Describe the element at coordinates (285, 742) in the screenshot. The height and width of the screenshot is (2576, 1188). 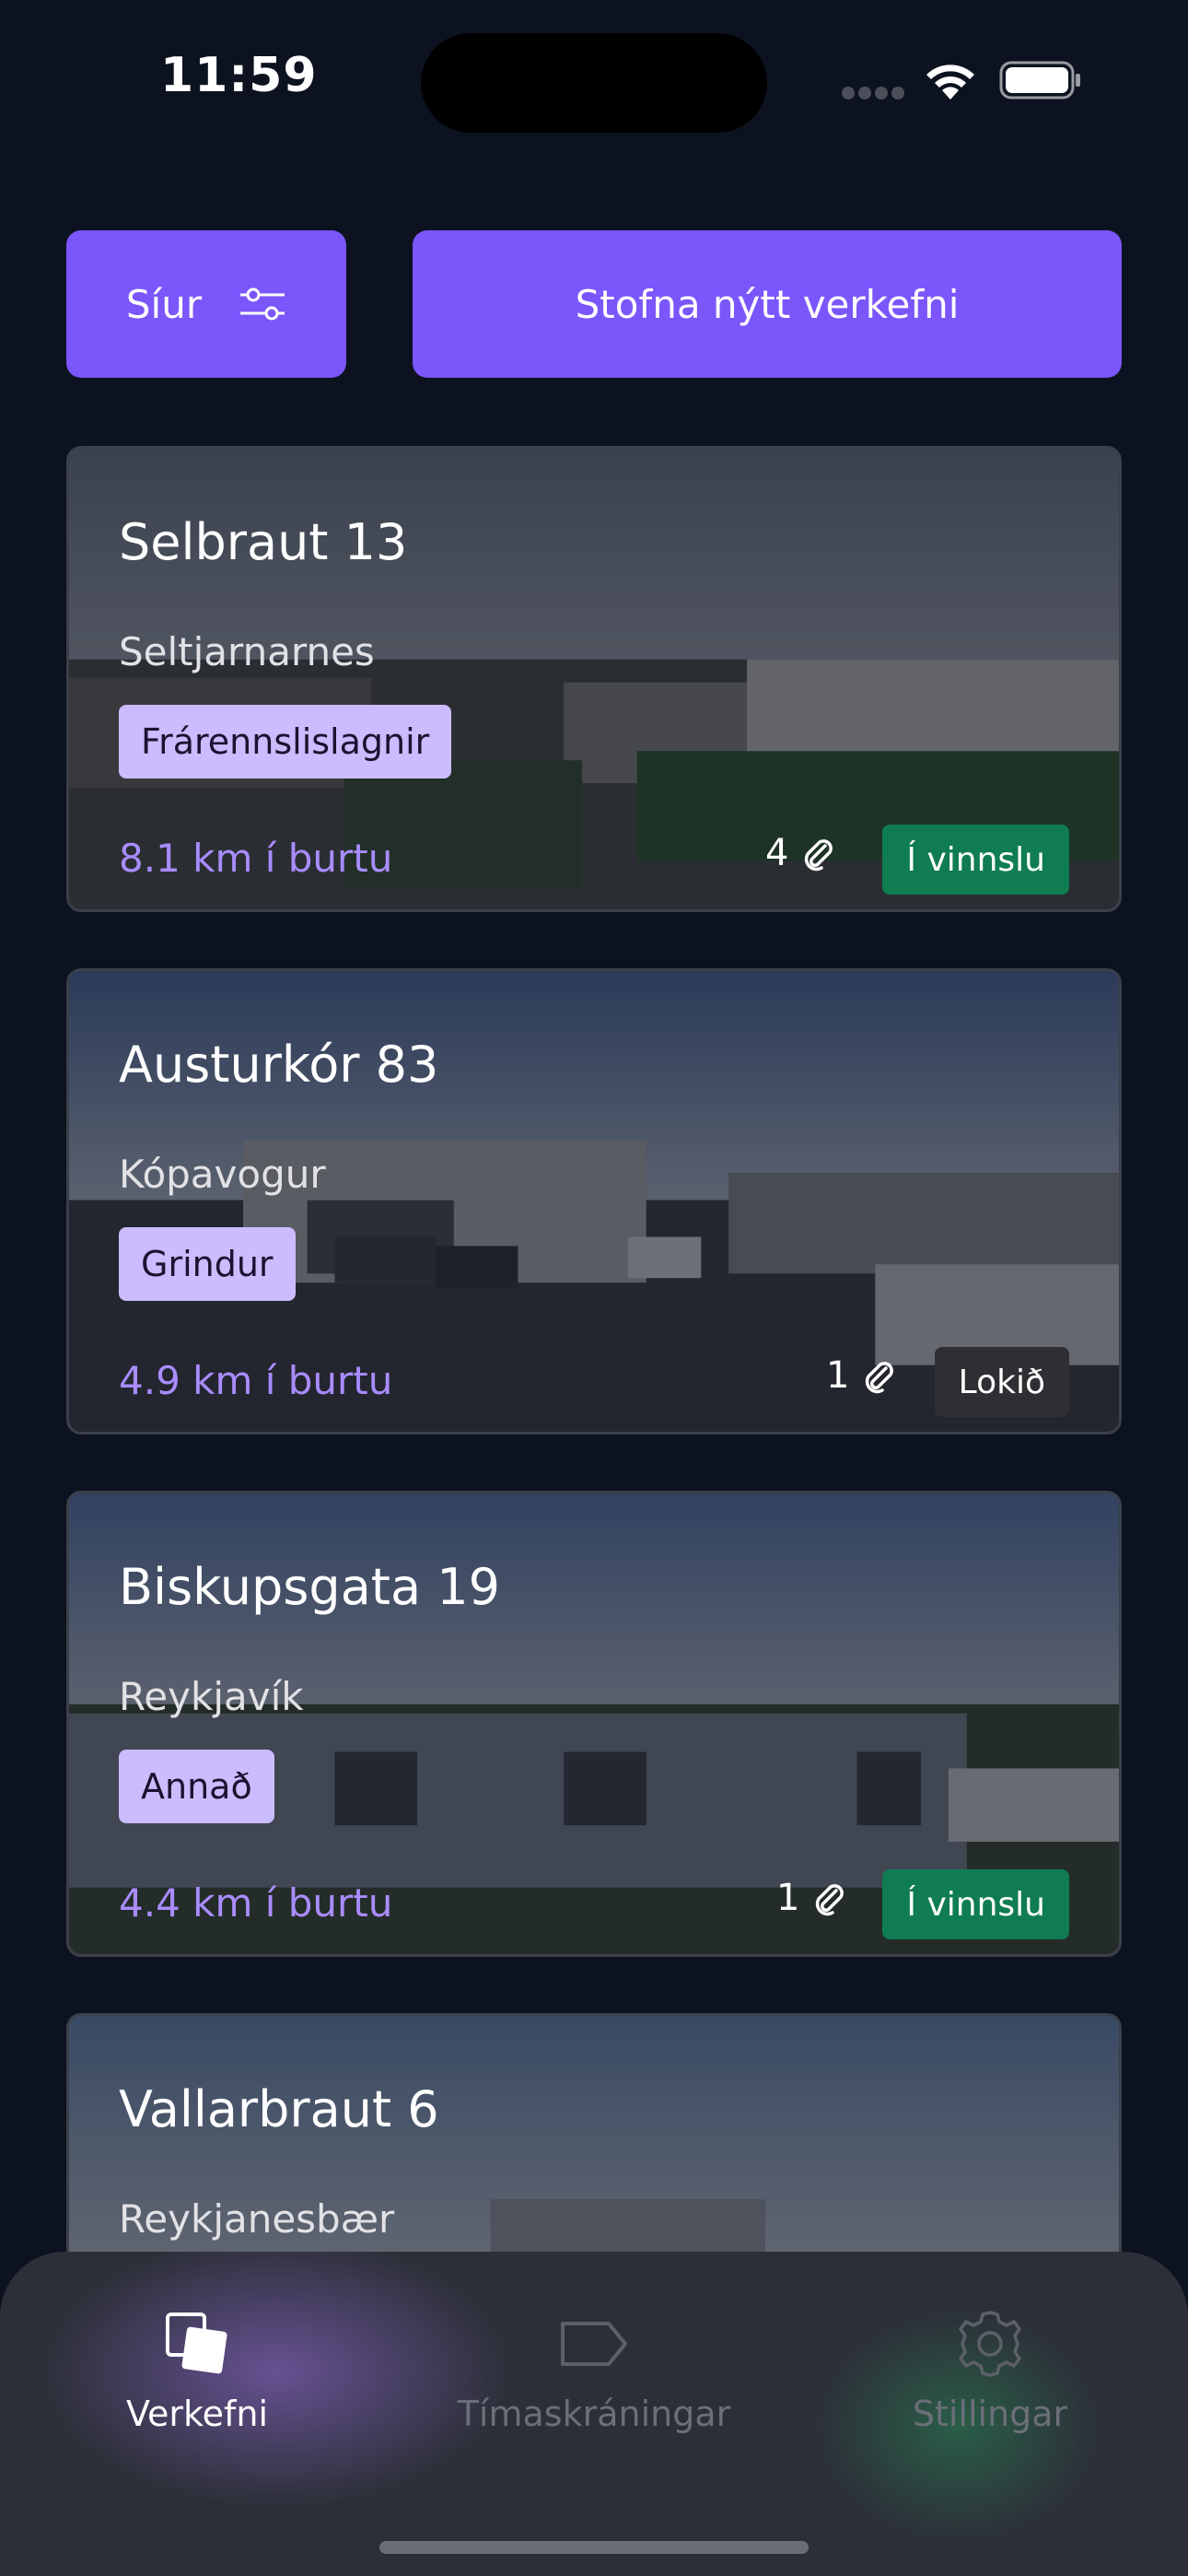
I see `category-tag: Frárennslislagnir` at that location.